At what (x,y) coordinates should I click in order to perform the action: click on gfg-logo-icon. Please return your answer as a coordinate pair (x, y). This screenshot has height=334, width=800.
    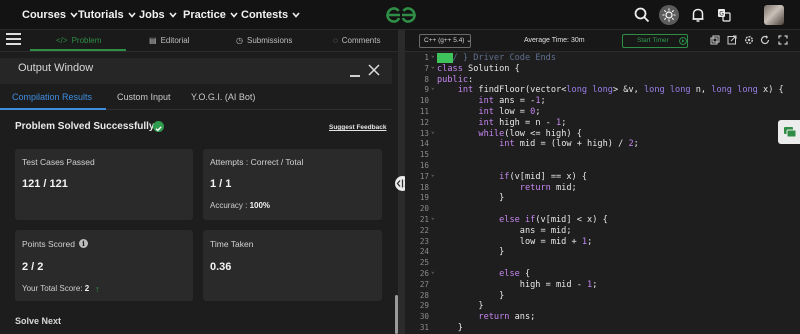
    Looking at the image, I should click on (401, 15).